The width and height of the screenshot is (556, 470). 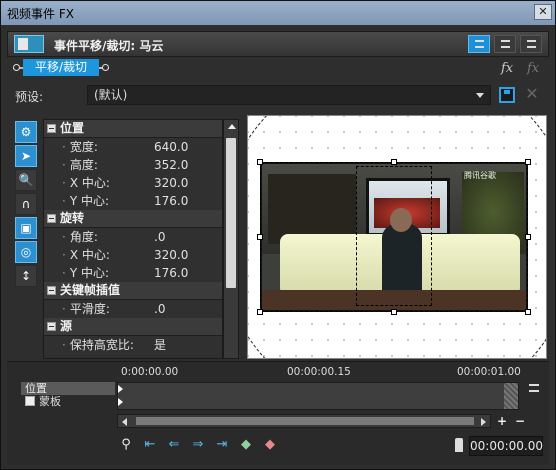 I want to click on add-keyframe-icon: ◆, so click(x=246, y=445).